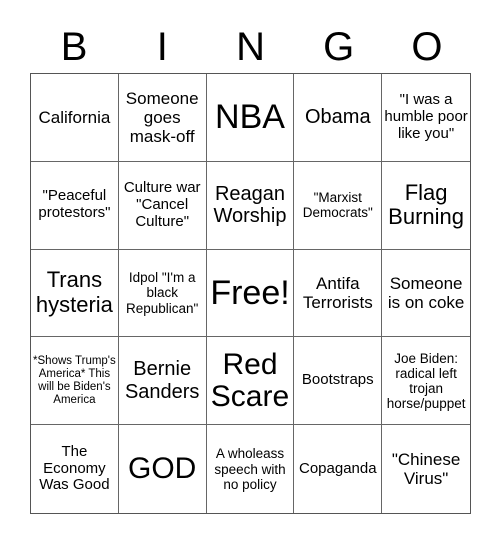 This screenshot has height=544, width=500. I want to click on bingo-cell: "Marxist Democrats", so click(338, 205).